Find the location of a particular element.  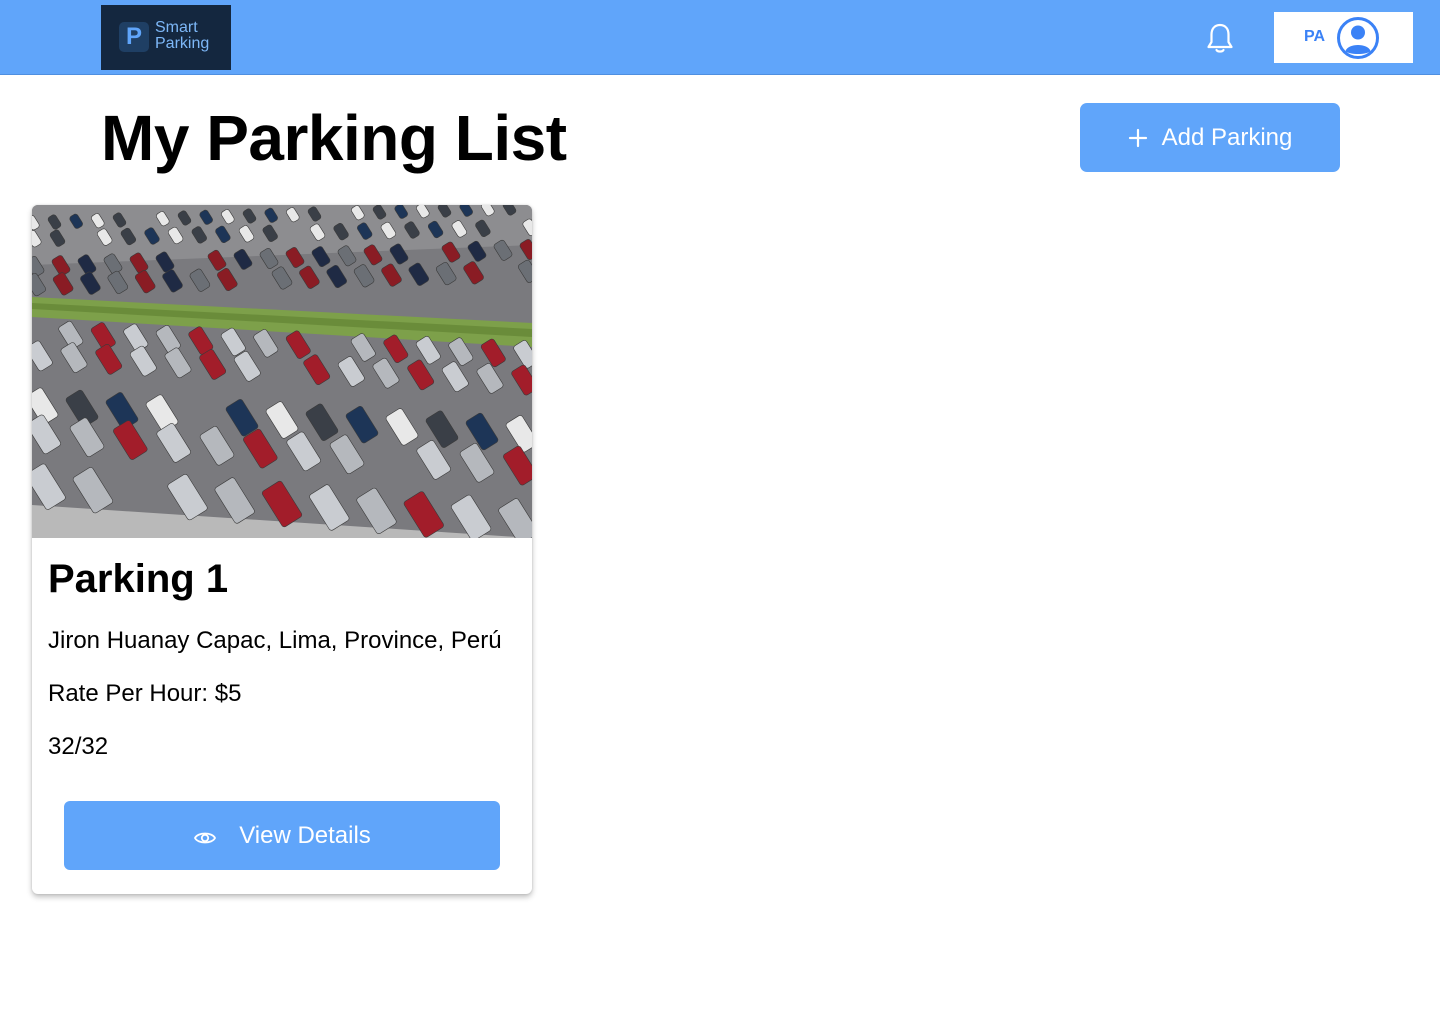

bell-icon is located at coordinates (1220, 38).